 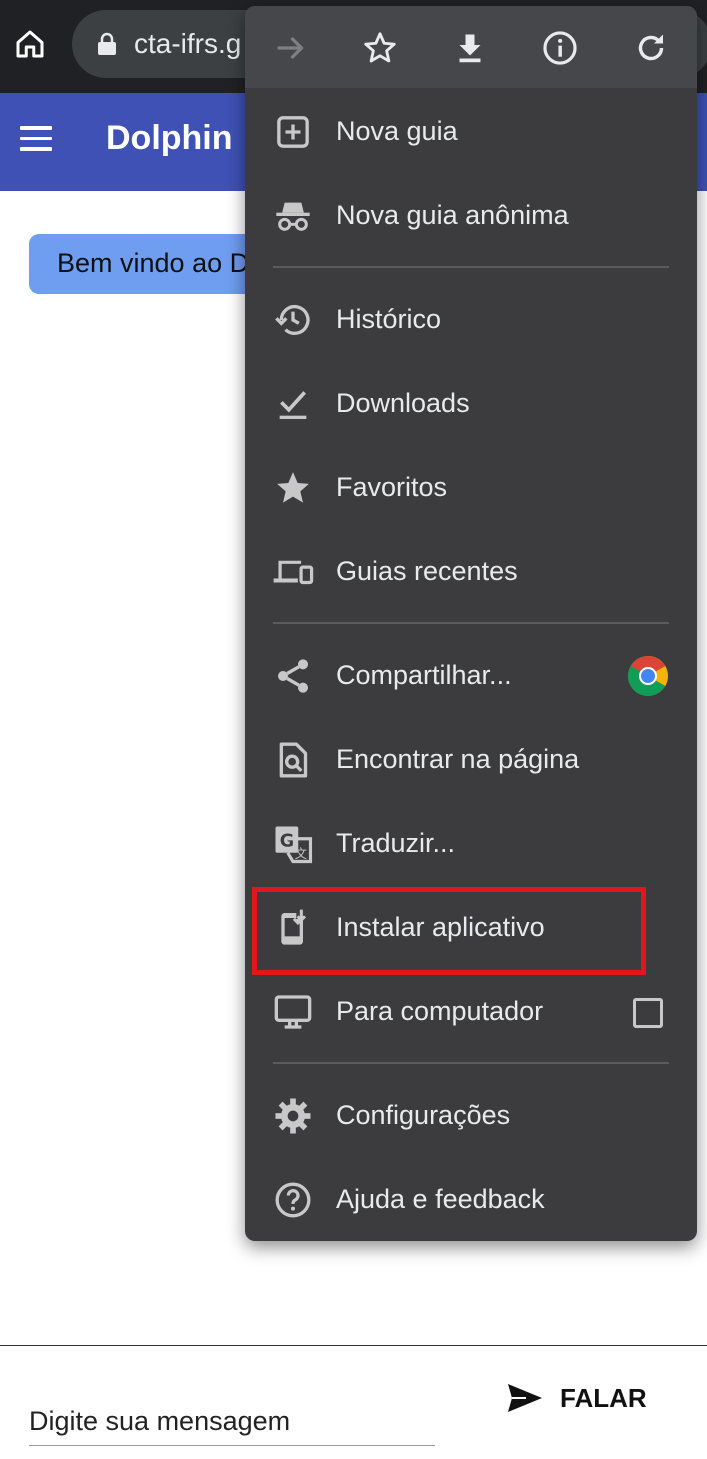 I want to click on home-icon, so click(x=30, y=44).